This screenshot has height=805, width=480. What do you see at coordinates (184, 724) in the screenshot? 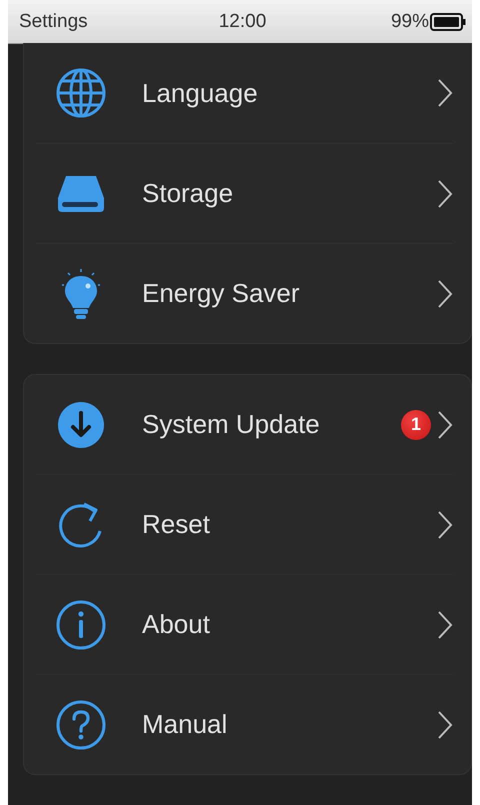
I see `item-label: Manual` at bounding box center [184, 724].